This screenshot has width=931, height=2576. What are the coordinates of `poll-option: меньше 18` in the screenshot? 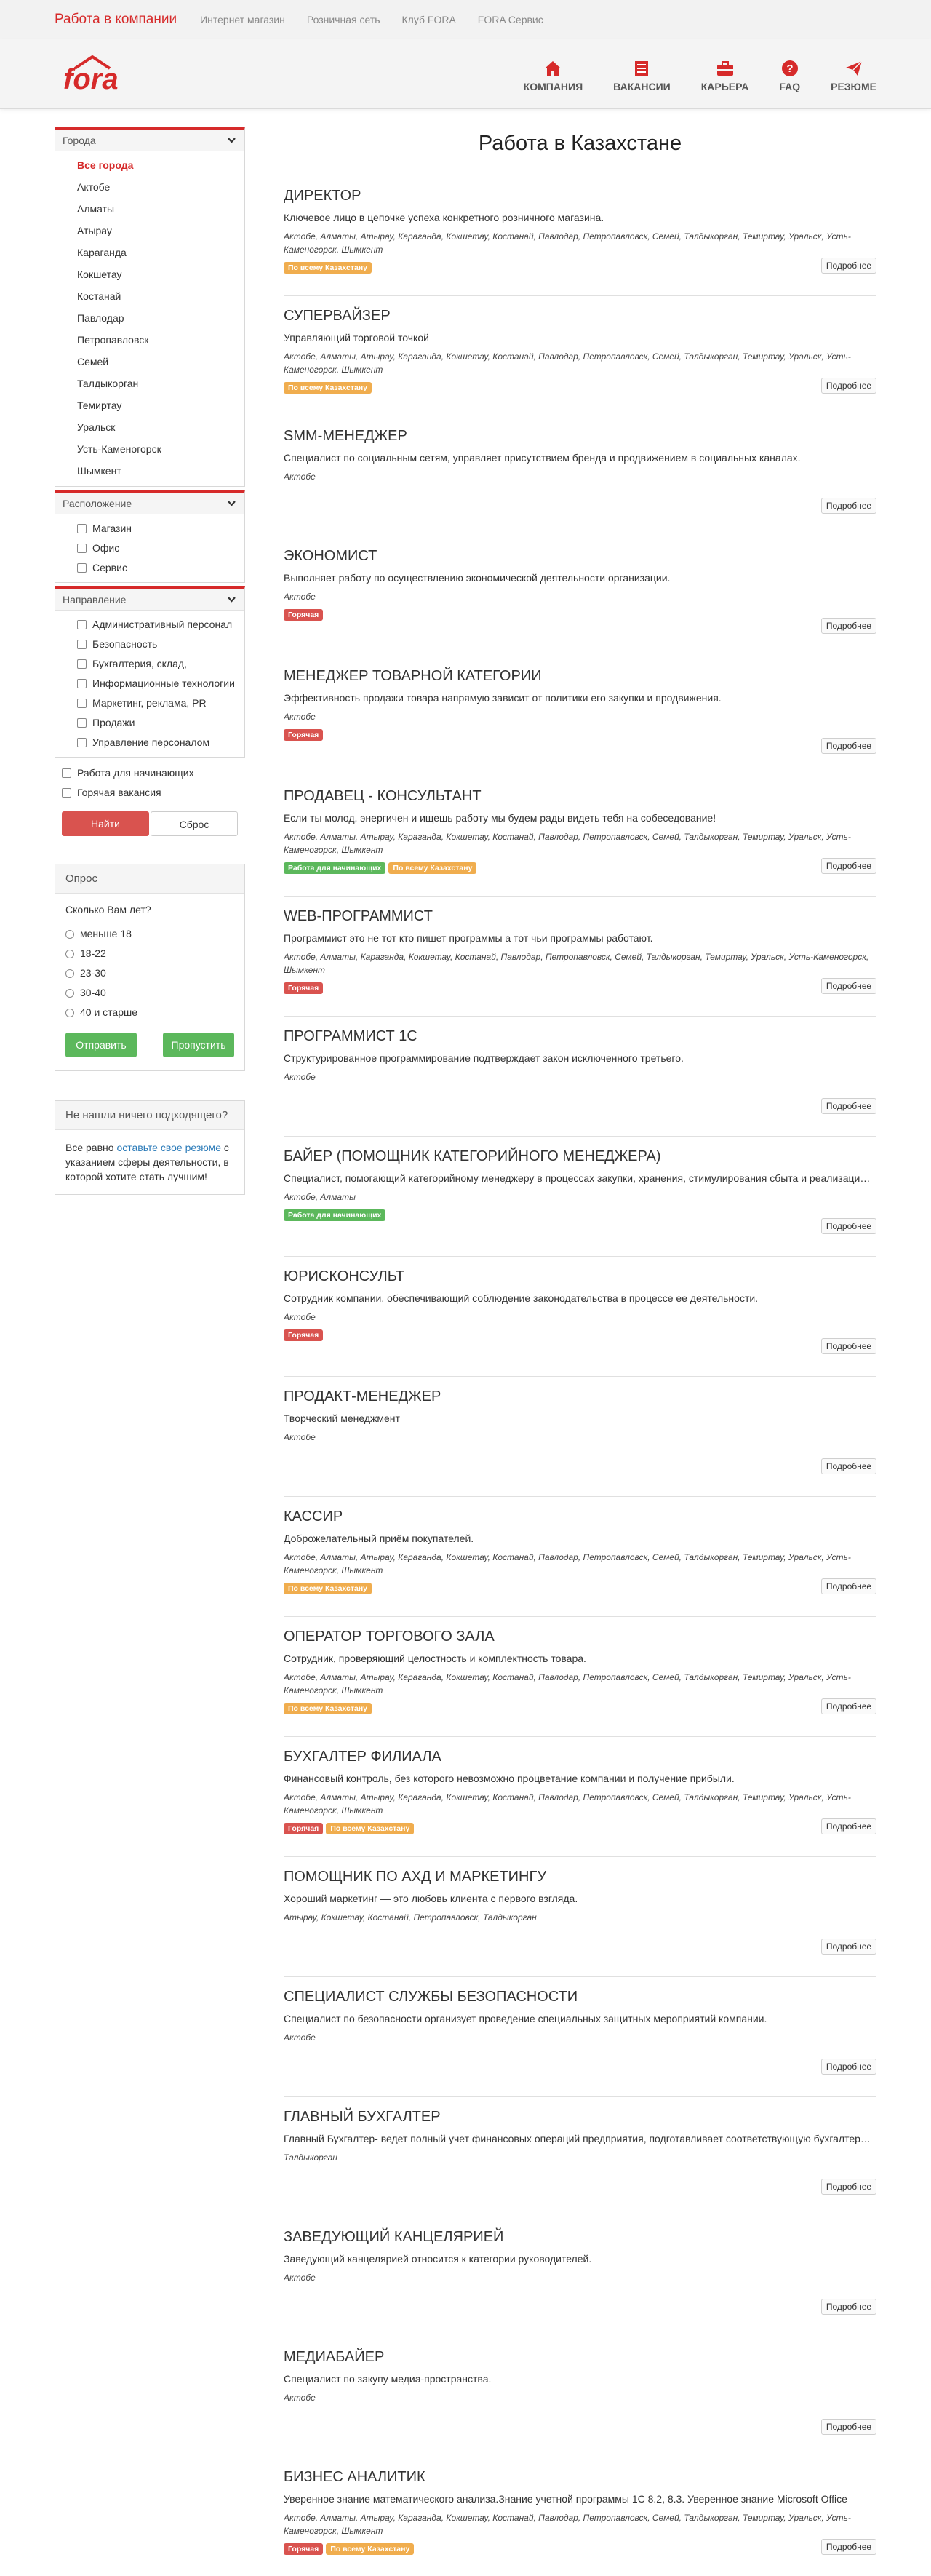 It's located at (149, 934).